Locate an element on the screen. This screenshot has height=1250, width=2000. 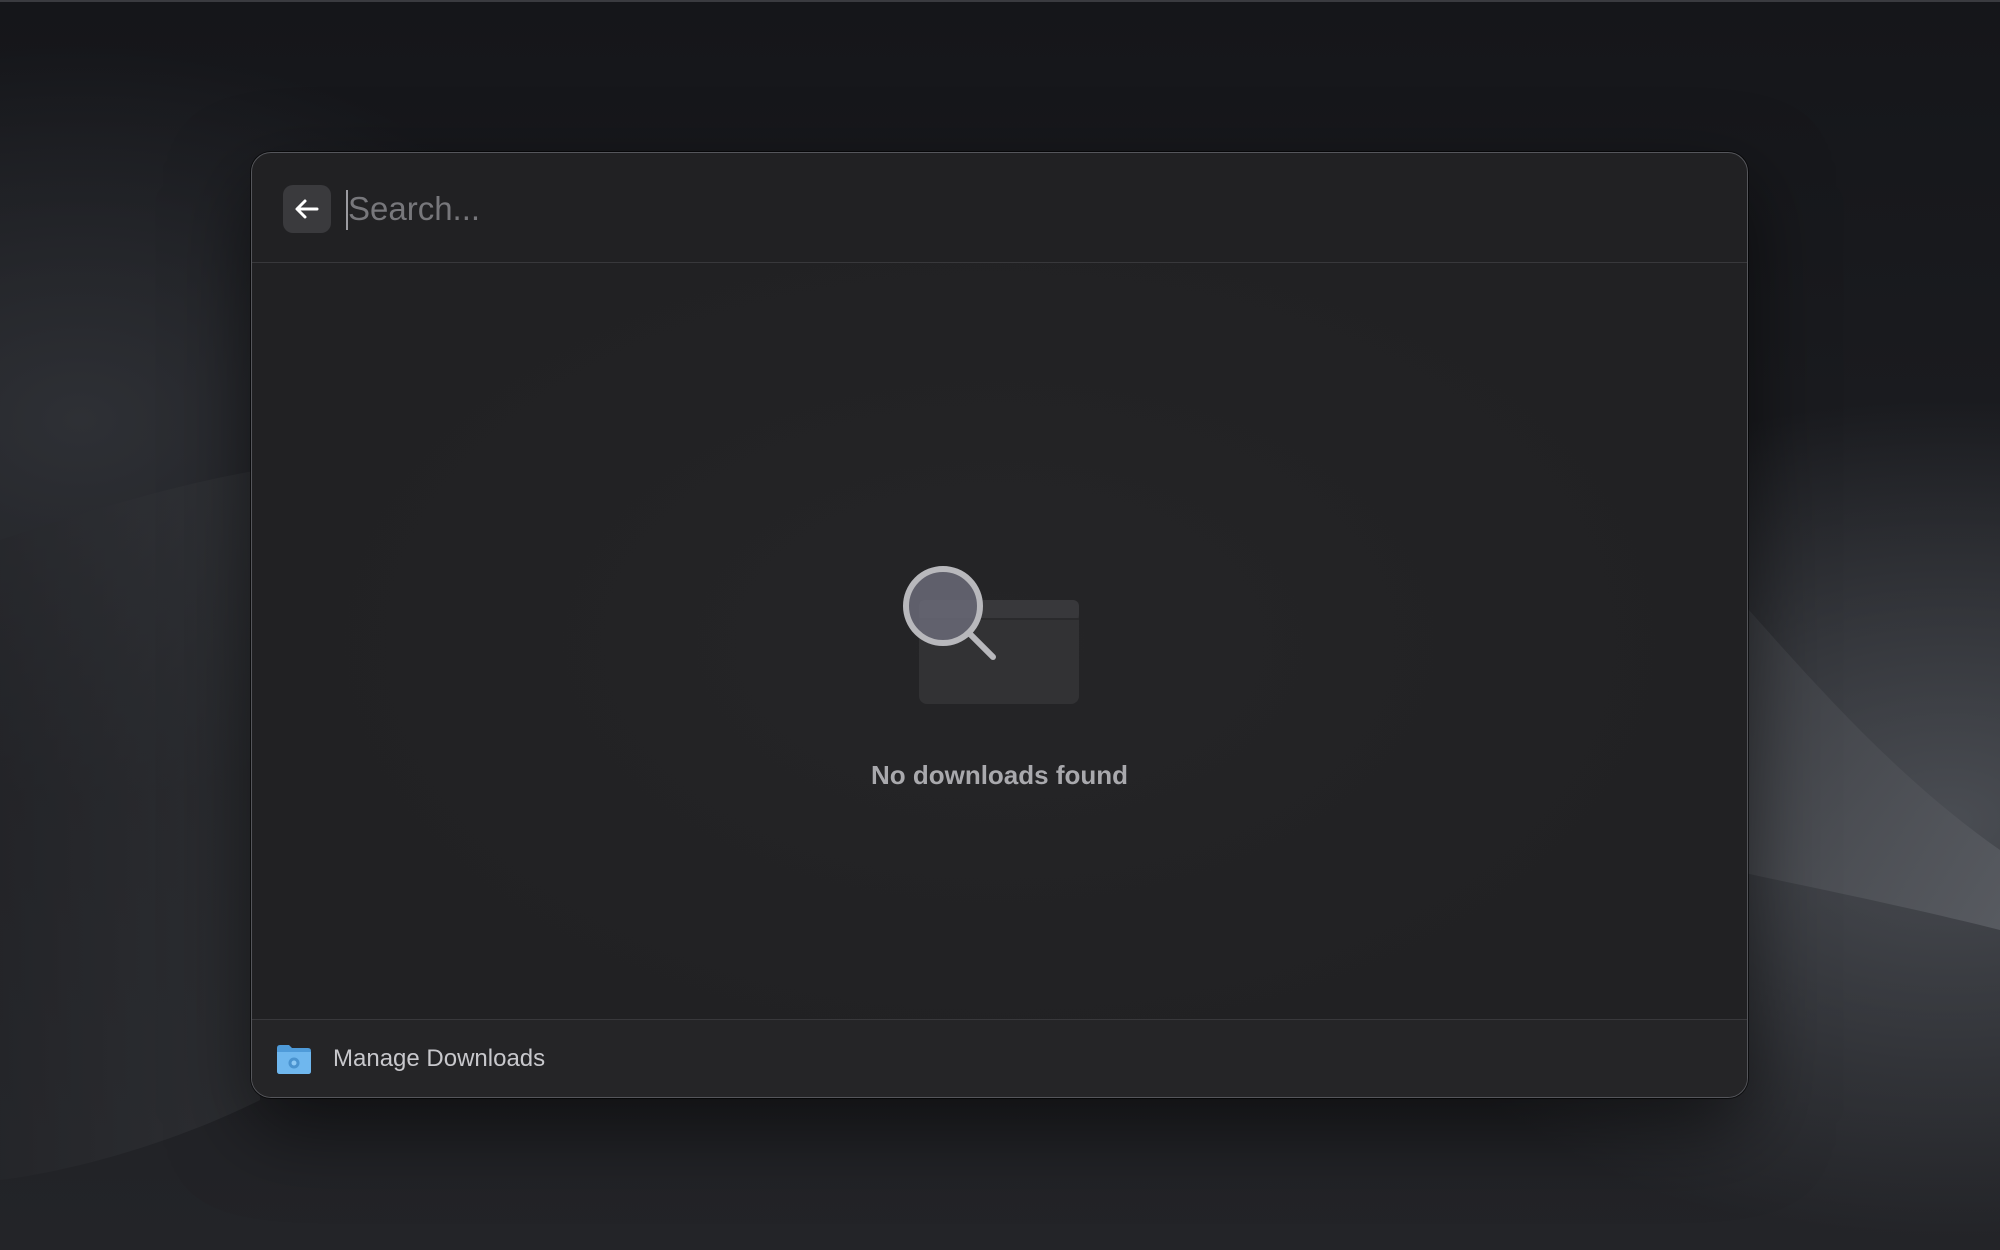
search-folder-icon is located at coordinates (991, 635).